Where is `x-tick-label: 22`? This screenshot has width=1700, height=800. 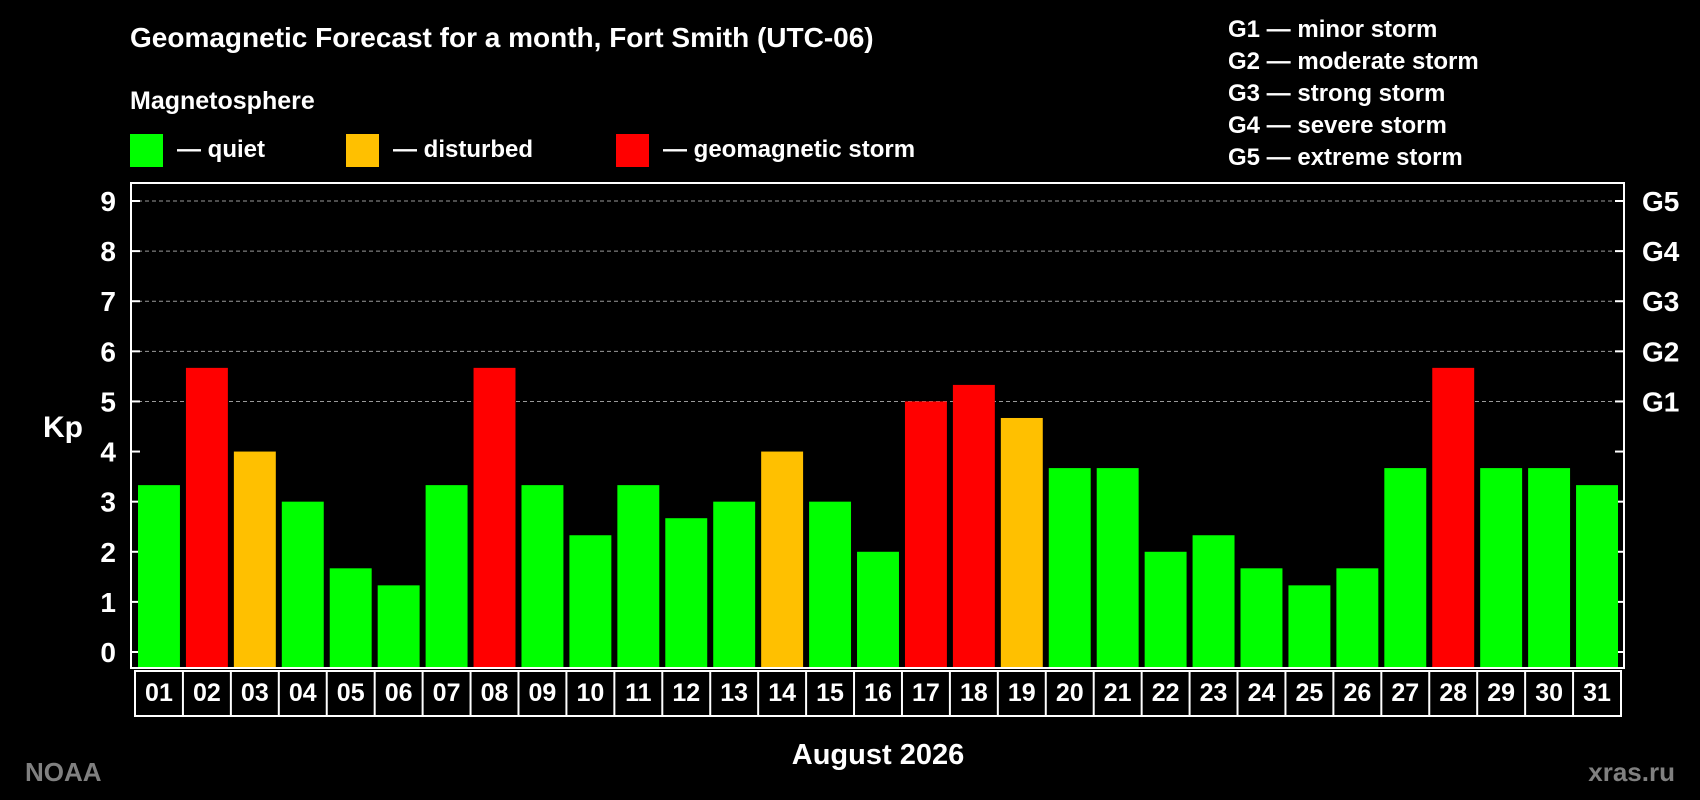
x-tick-label: 22 is located at coordinates (1166, 693).